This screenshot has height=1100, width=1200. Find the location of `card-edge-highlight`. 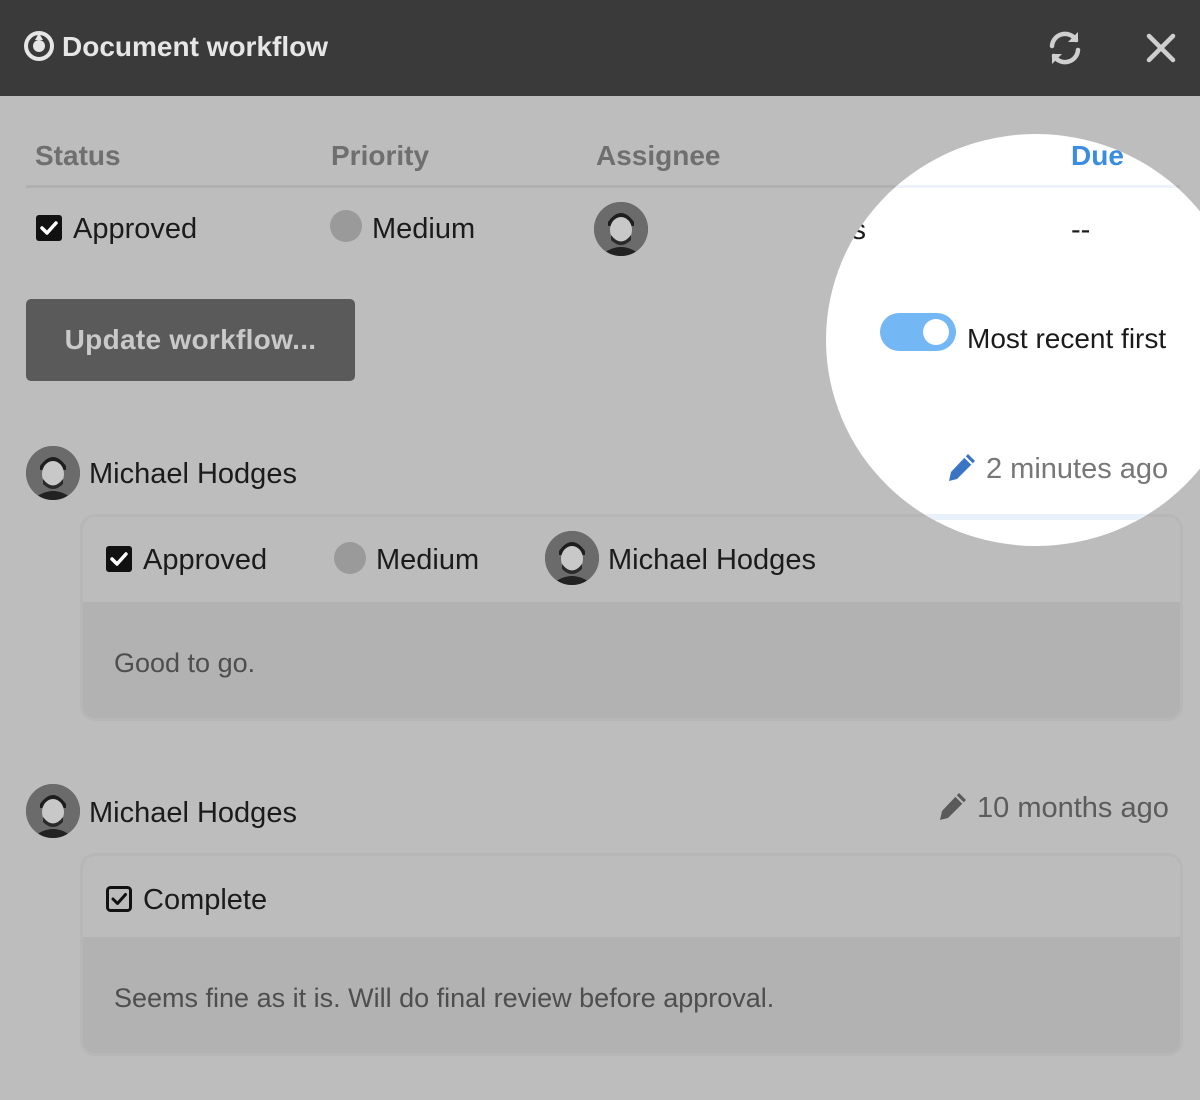

card-edge-highlight is located at coordinates (1003, 517).